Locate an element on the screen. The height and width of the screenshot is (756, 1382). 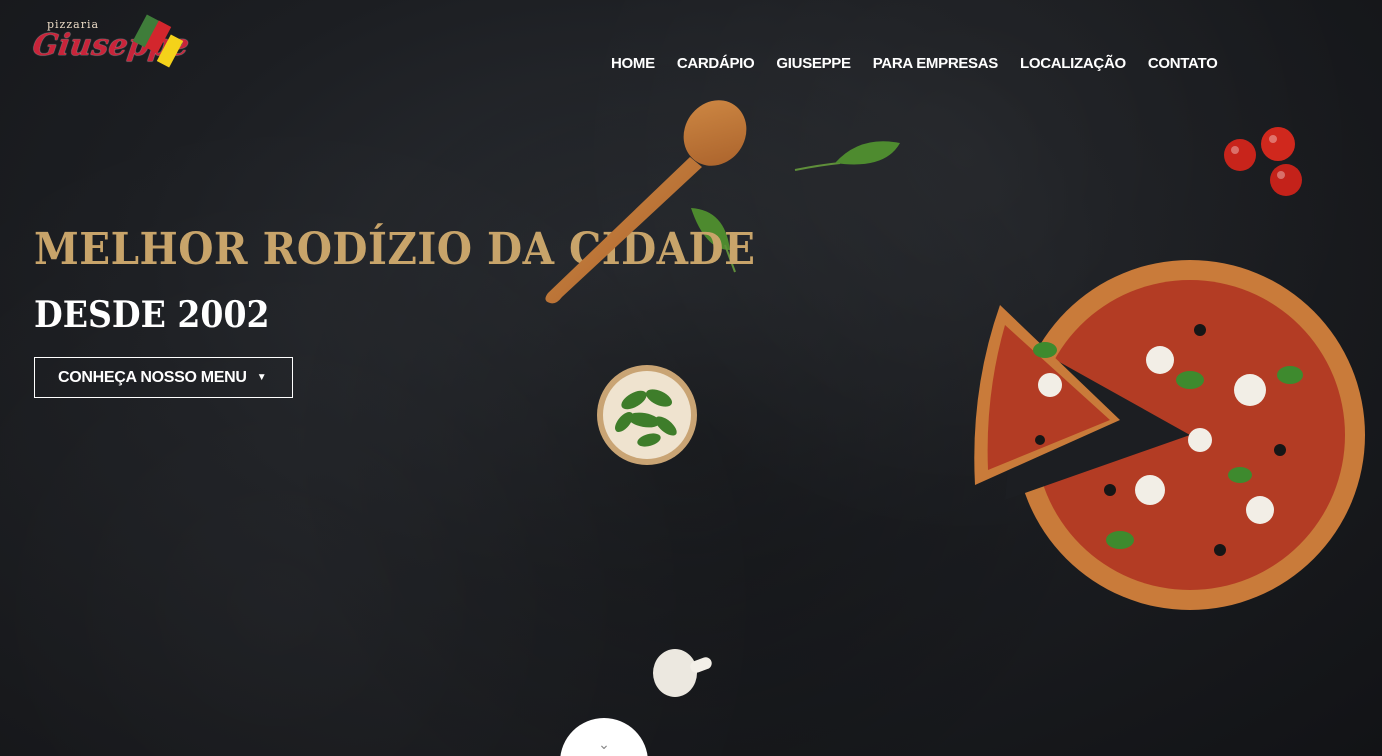
basil-bowl-image is located at coordinates (647, 415).